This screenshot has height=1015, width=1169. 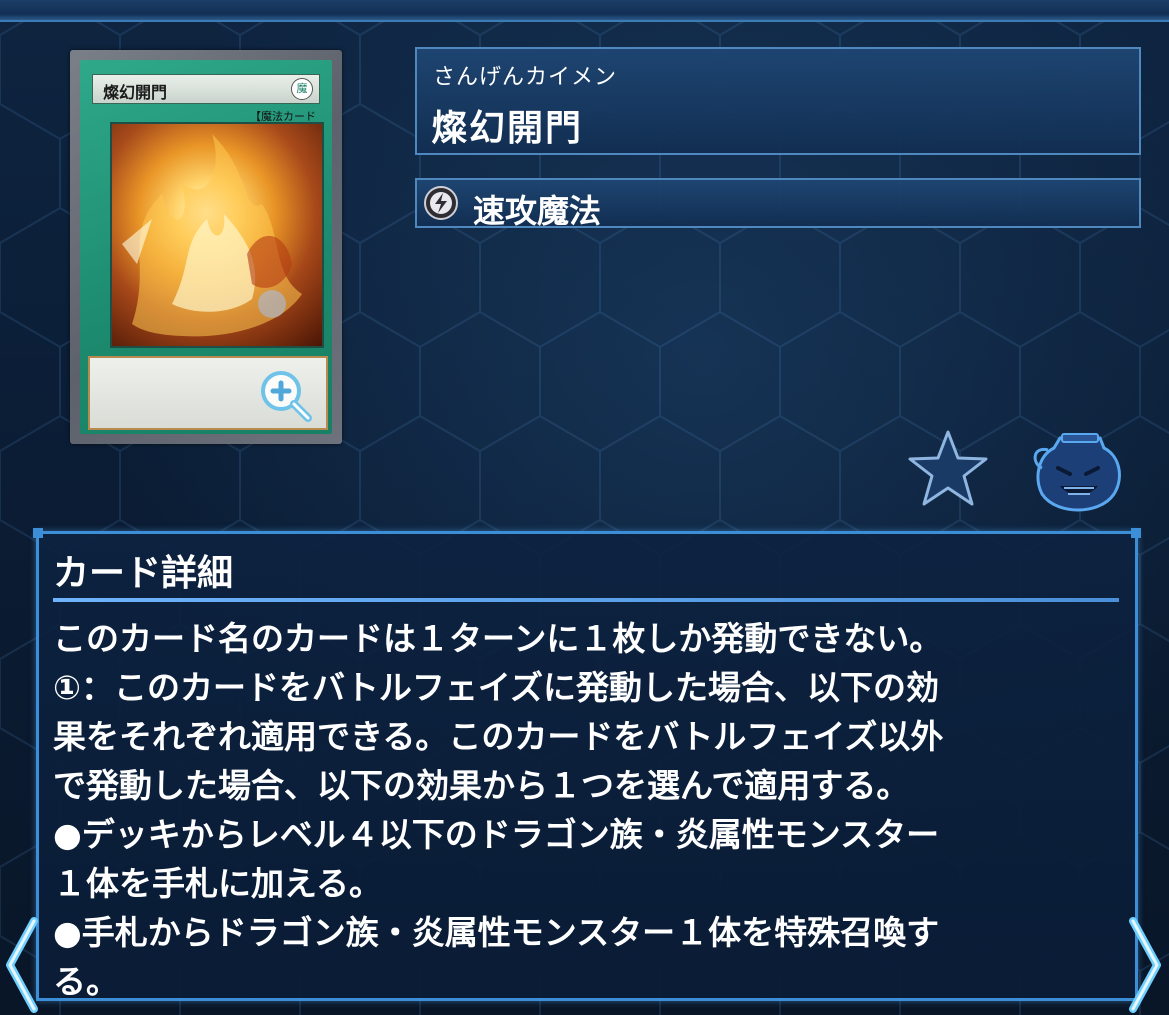 I want to click on details-line: ●手札からドラゴン族・炎属性モンスター１体を特殊召喚す, so click(x=496, y=932).